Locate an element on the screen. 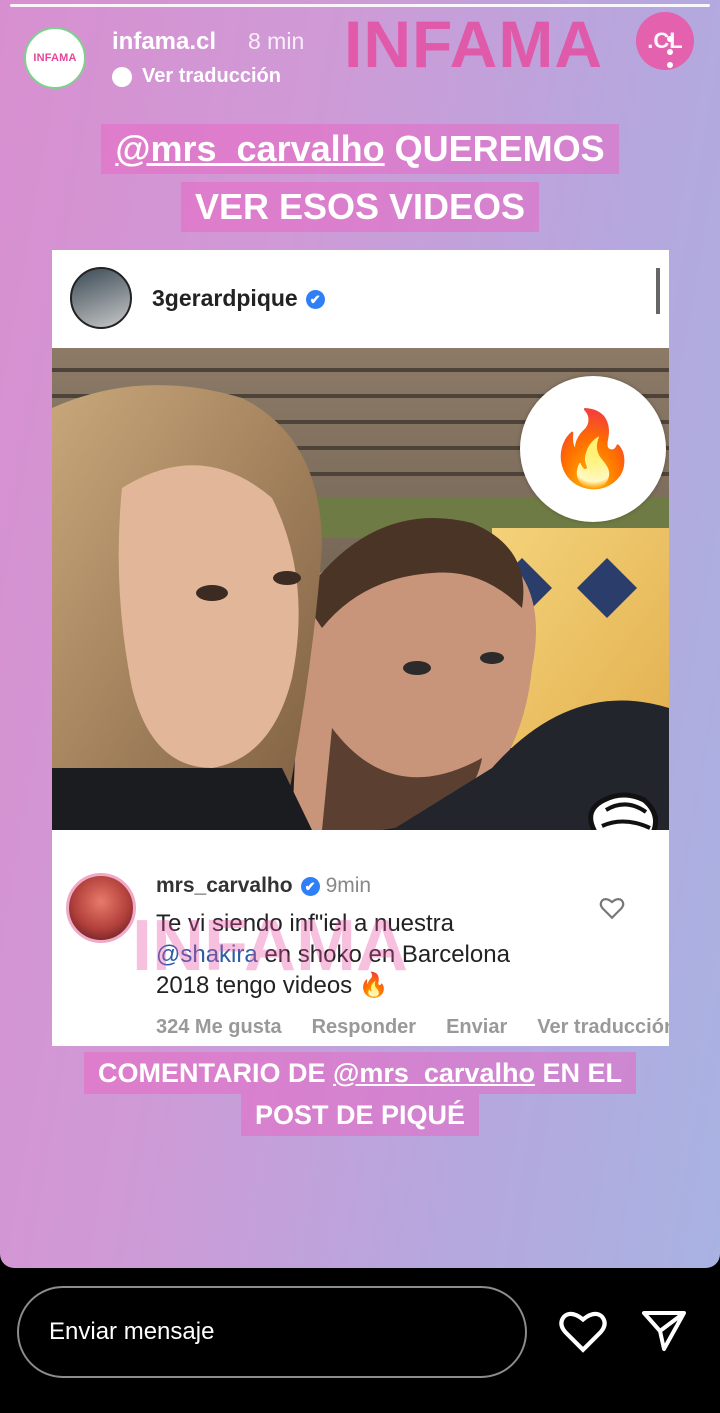 This screenshot has height=1413, width=720. post-author-username: 3gerardpique is located at coordinates (225, 298).